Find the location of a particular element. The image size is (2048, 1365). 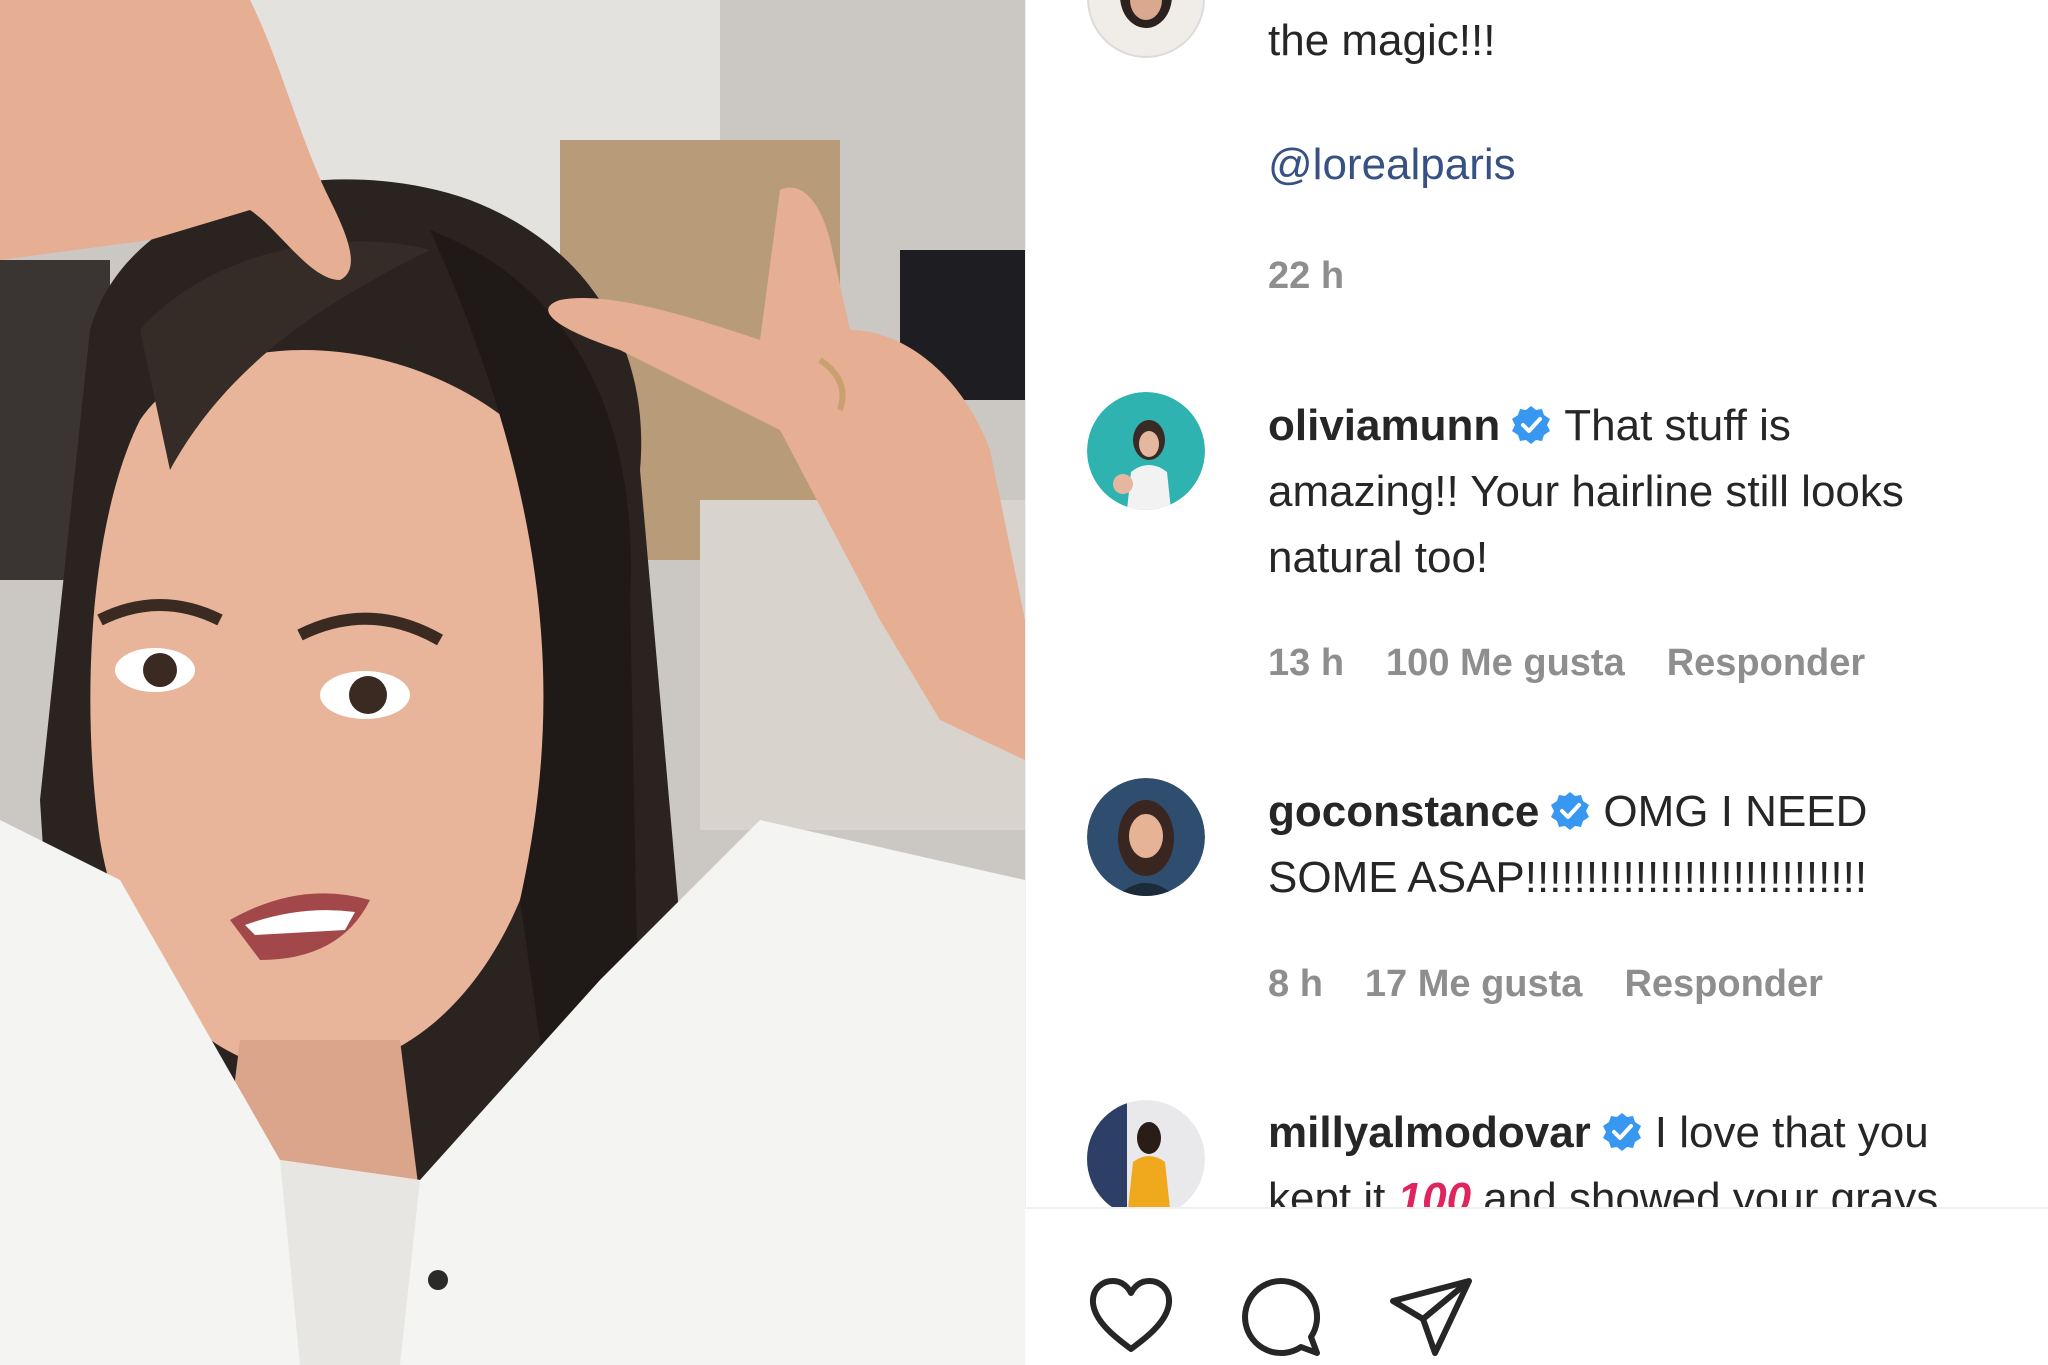

comment-text: kept it is located at coordinates (1327, 1190).